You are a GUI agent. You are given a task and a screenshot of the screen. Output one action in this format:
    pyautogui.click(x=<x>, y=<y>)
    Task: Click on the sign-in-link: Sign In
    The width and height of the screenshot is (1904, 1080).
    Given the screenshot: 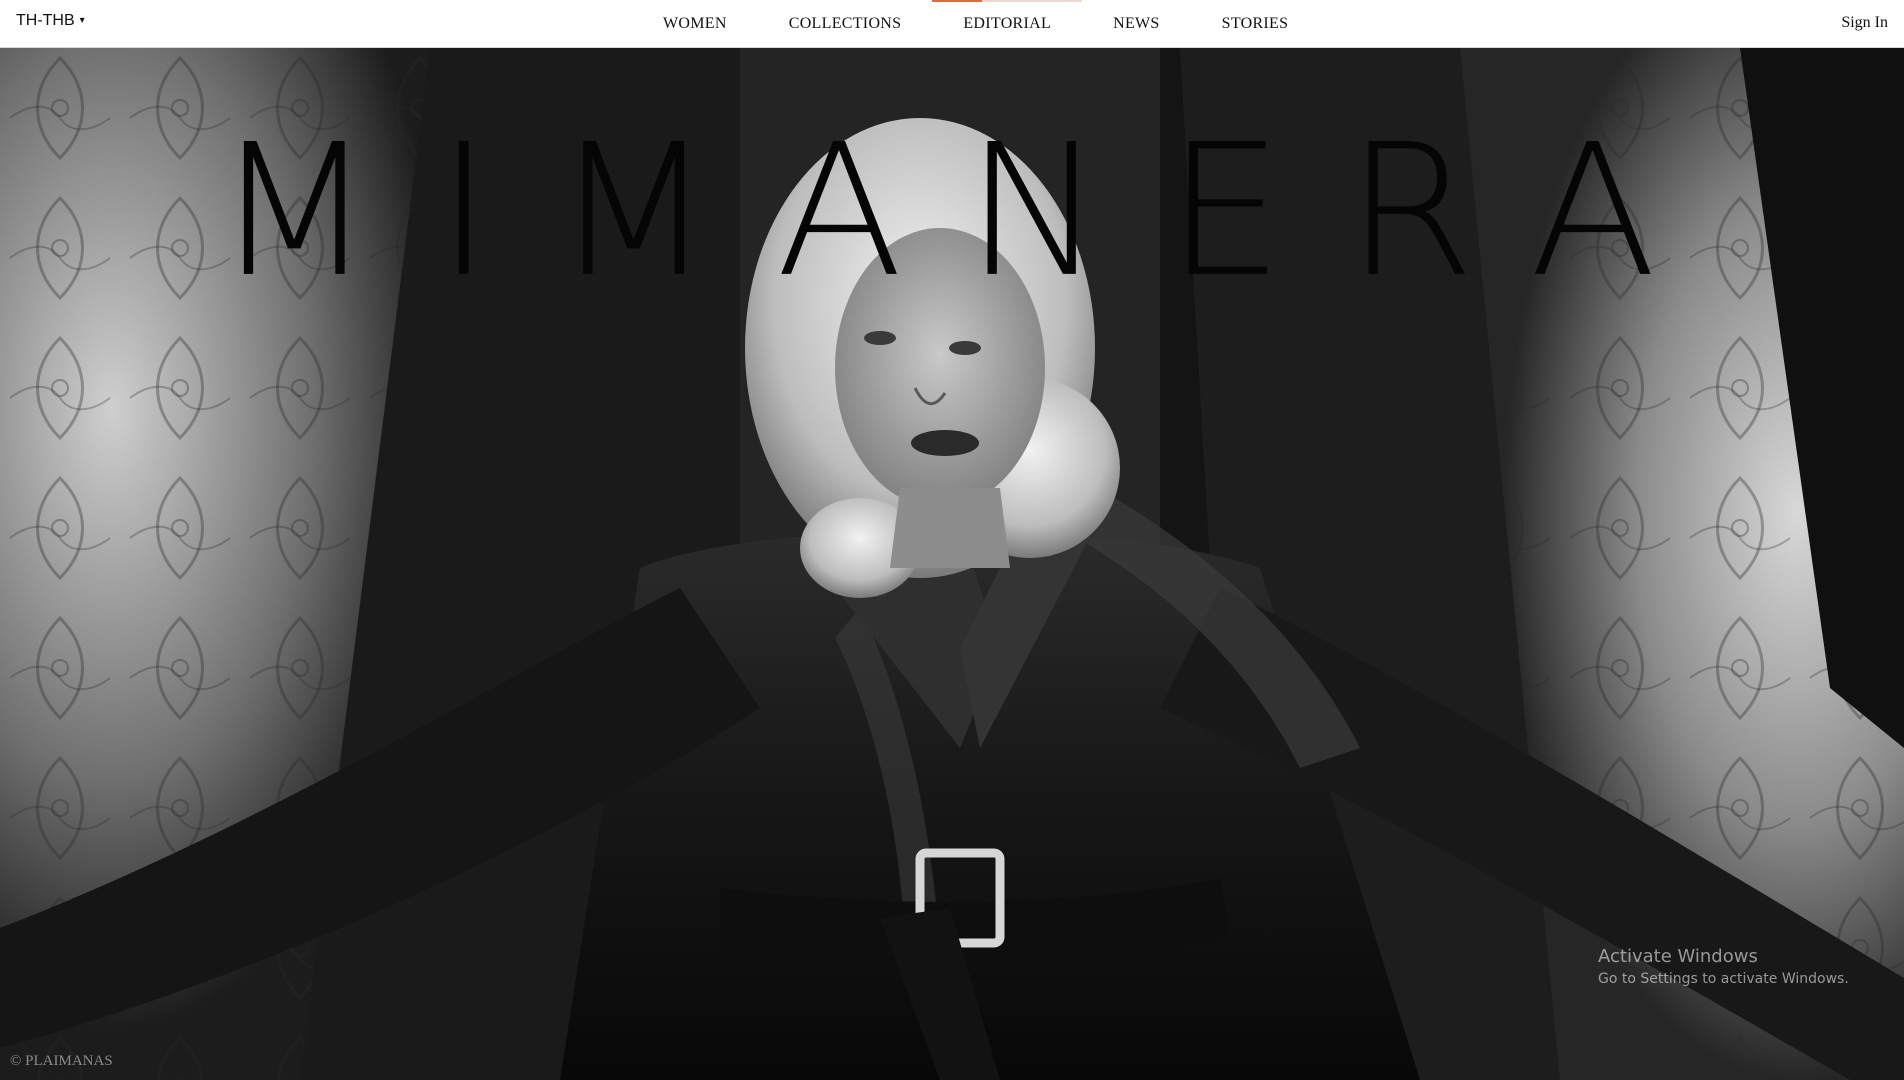 What is the action you would take?
    pyautogui.click(x=1864, y=23)
    